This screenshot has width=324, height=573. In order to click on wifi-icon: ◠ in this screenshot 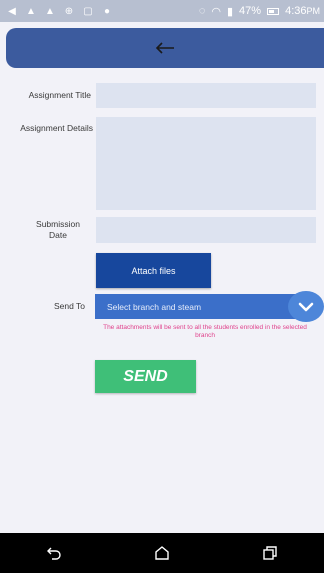, I will do `click(216, 11)`.